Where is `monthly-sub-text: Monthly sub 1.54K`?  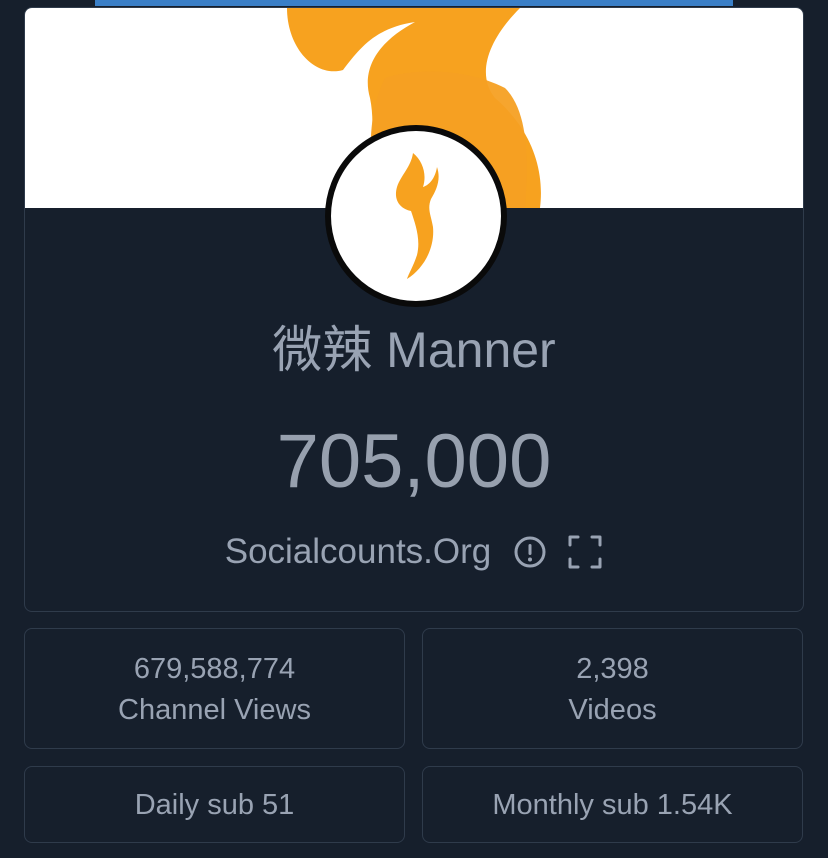
monthly-sub-text: Monthly sub 1.54K is located at coordinates (612, 805).